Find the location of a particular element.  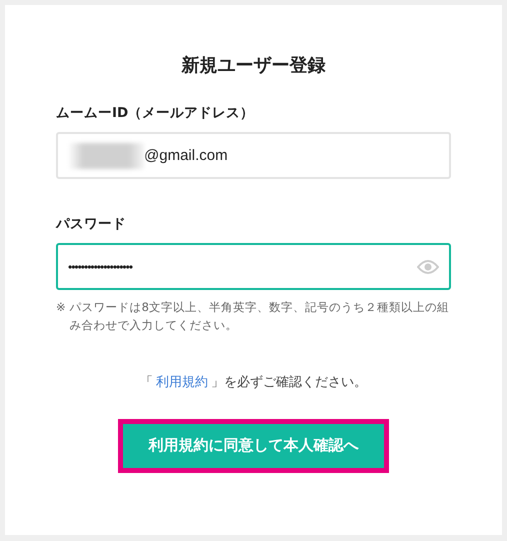

eye-icon is located at coordinates (428, 266).